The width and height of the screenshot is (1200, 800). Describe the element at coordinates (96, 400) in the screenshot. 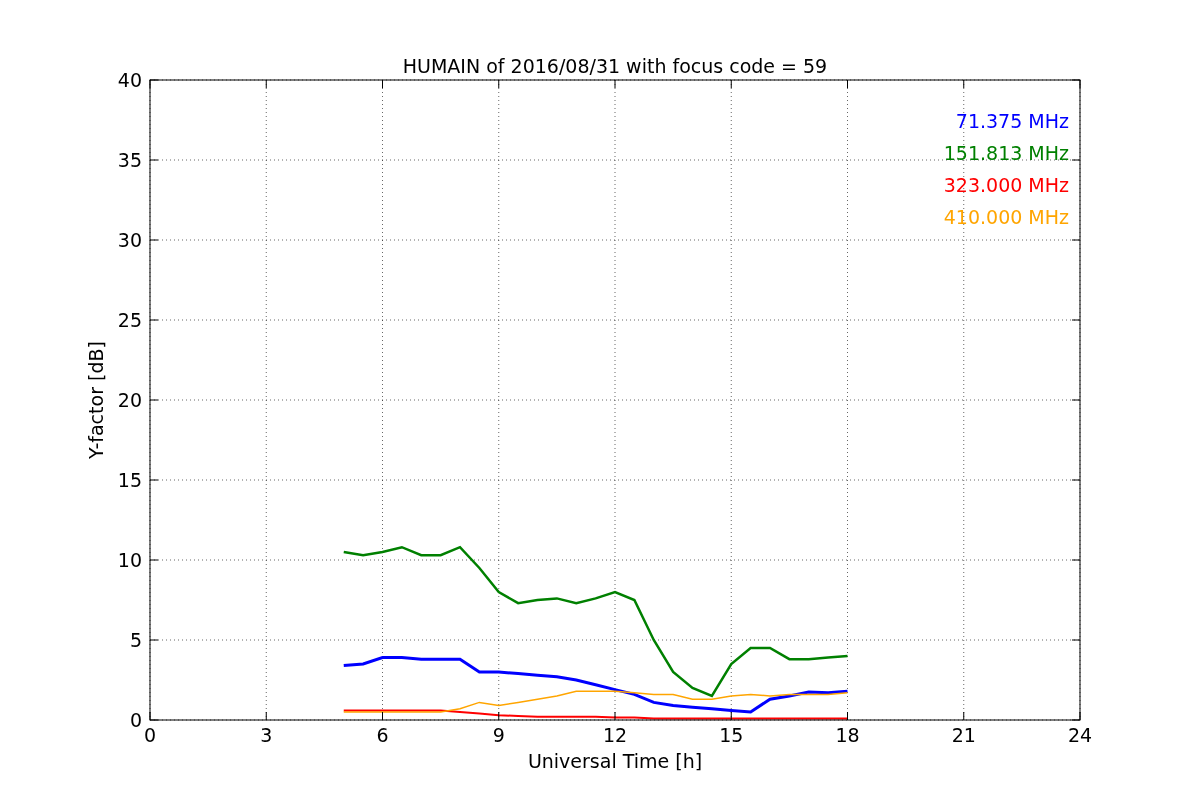

I see `y-axis-label: Y-factor [dB]` at that location.